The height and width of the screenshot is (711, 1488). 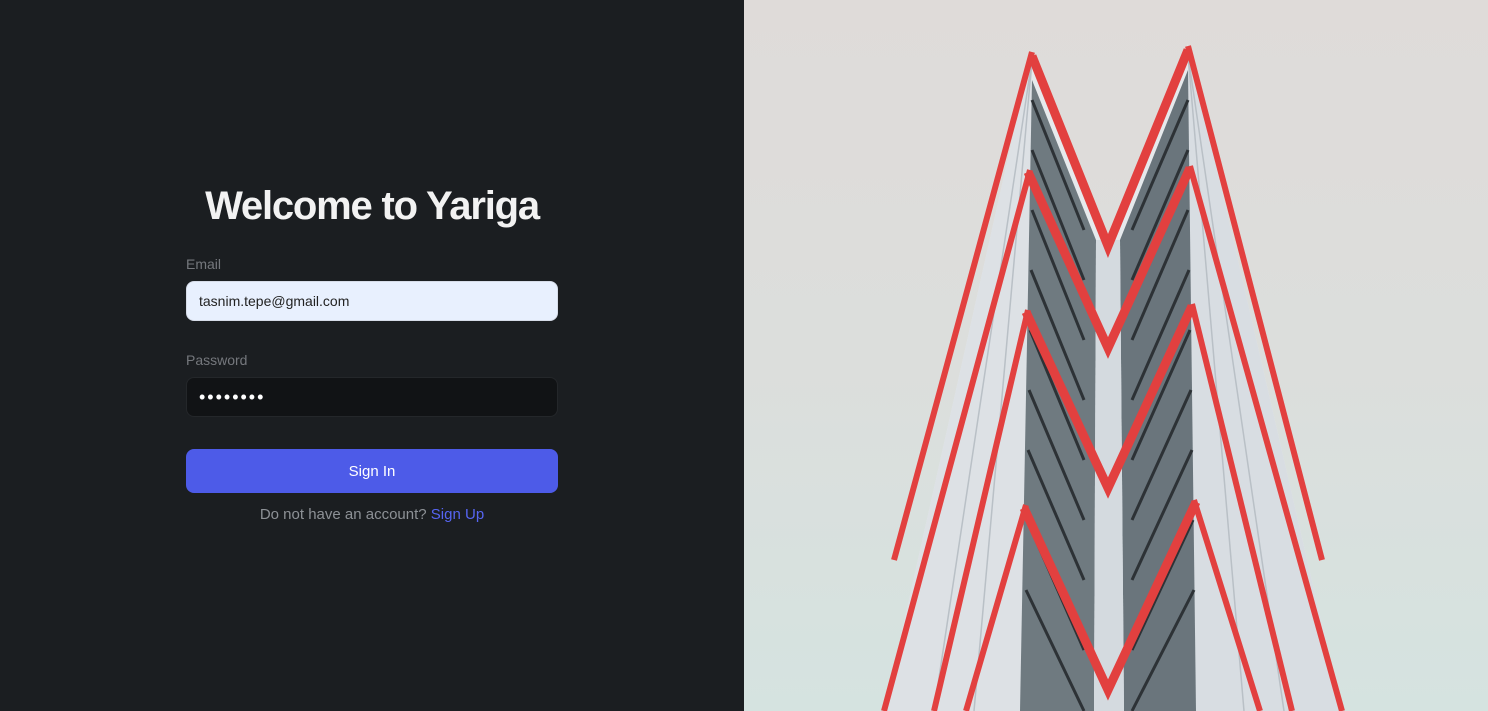 I want to click on page-title: Welcome to Yariga, so click(x=372, y=206).